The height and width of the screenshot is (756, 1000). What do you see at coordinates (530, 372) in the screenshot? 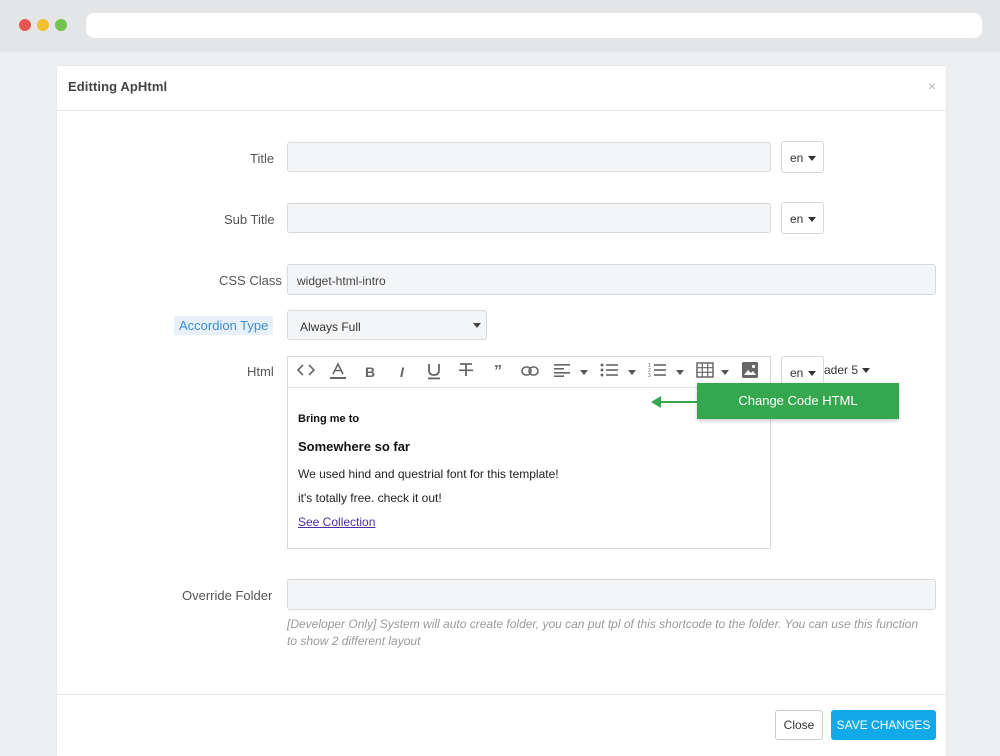
I see `link-icon` at bounding box center [530, 372].